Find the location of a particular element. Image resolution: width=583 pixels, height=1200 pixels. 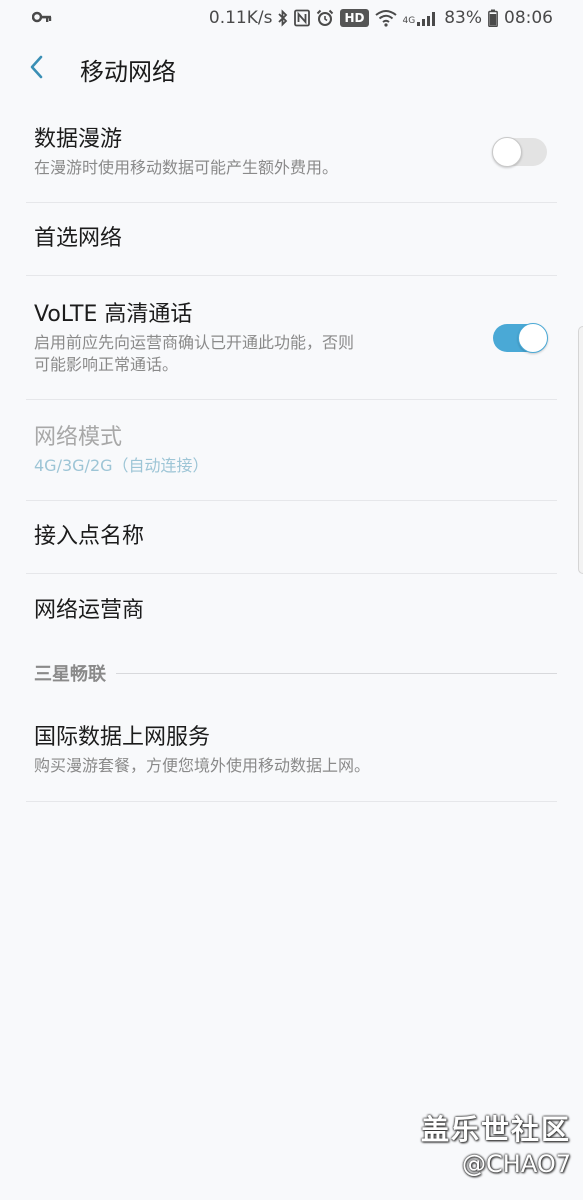

hd-badge: HD is located at coordinates (354, 18).